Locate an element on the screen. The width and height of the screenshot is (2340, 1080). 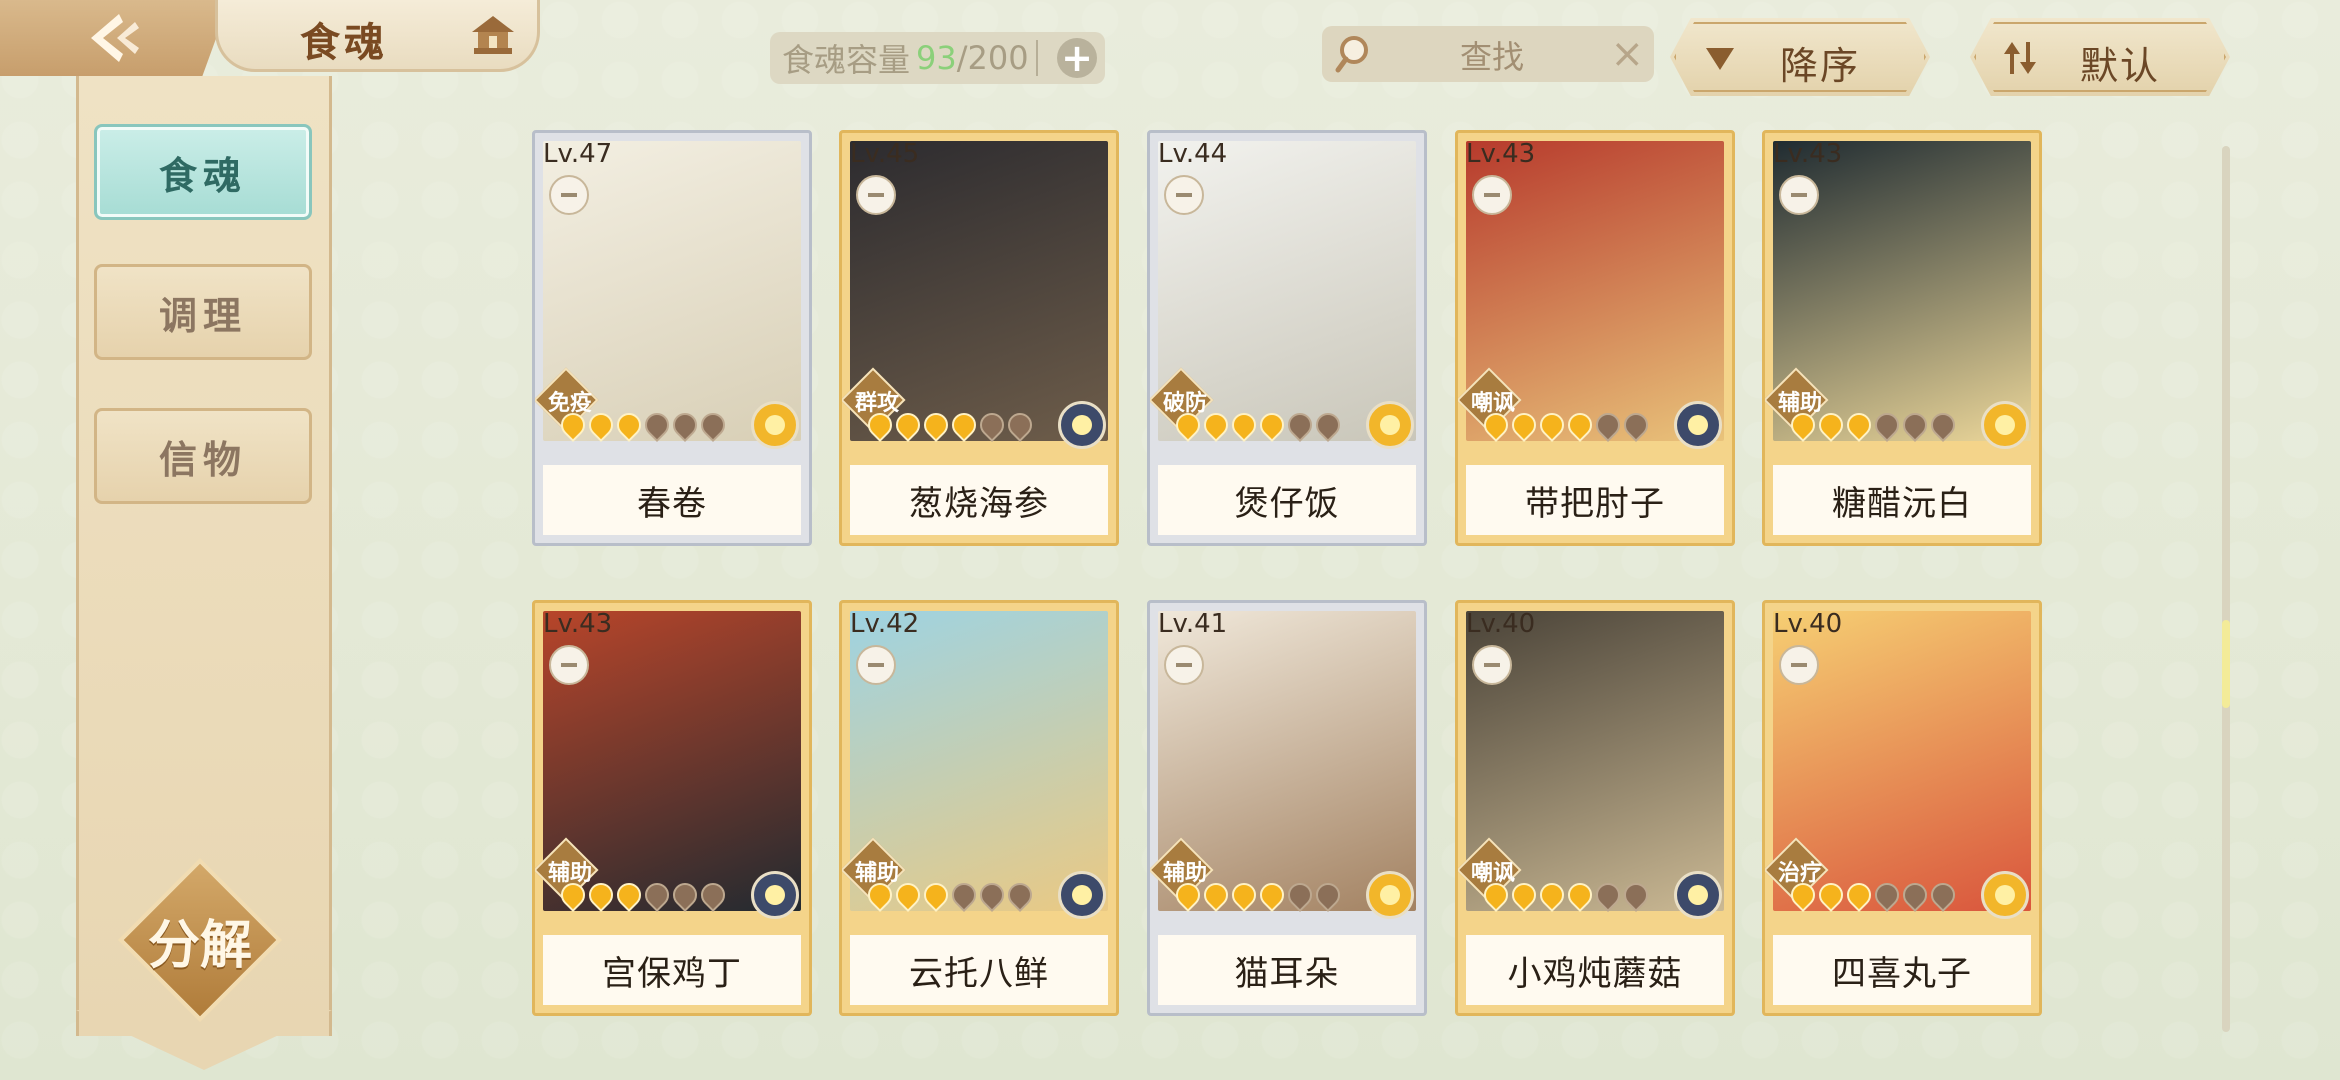
food-soul-card: Lv.43 辅助 糖醋沅白 is located at coordinates (1902, 338).